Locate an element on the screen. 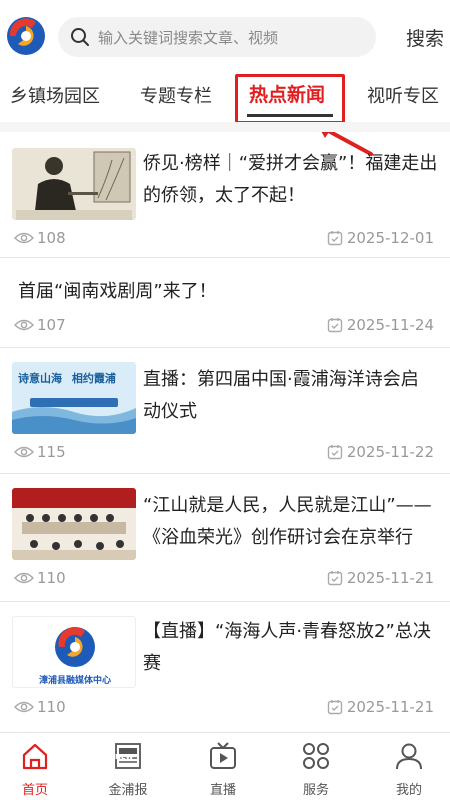 The width and height of the screenshot is (450, 800). search-icon is located at coordinates (80, 37).